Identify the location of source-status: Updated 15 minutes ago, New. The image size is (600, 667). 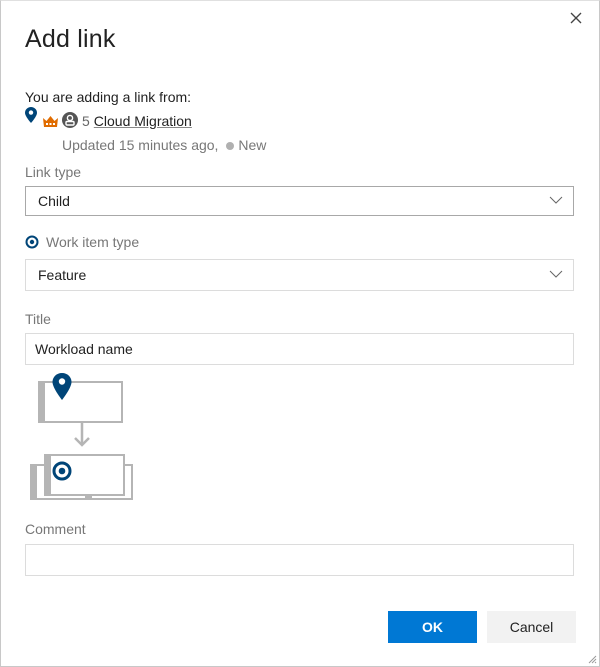
(164, 145).